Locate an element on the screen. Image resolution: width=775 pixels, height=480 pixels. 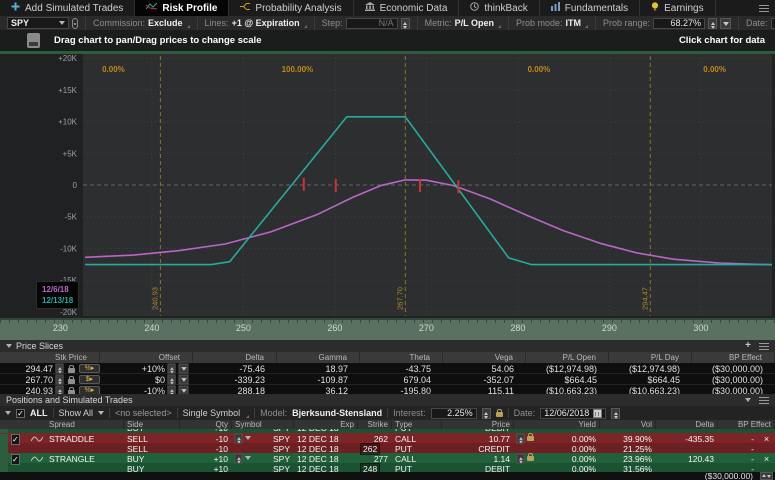
y-axis-label: +10K is located at coordinates (68, 122).